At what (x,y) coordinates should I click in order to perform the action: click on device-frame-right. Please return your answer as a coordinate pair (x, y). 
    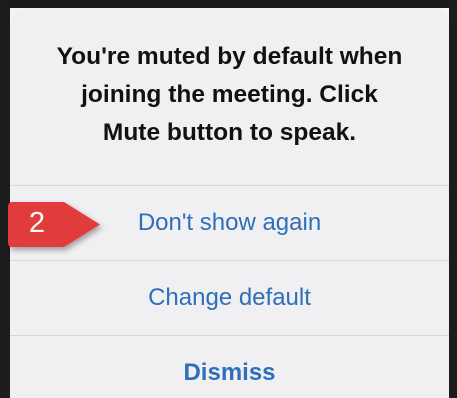
    Looking at the image, I should click on (453, 199).